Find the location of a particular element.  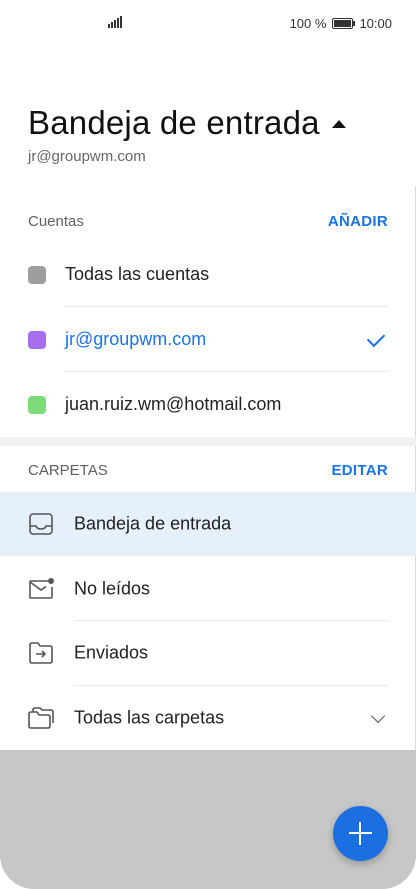

account-all: Todas las cuentas is located at coordinates (208, 274).